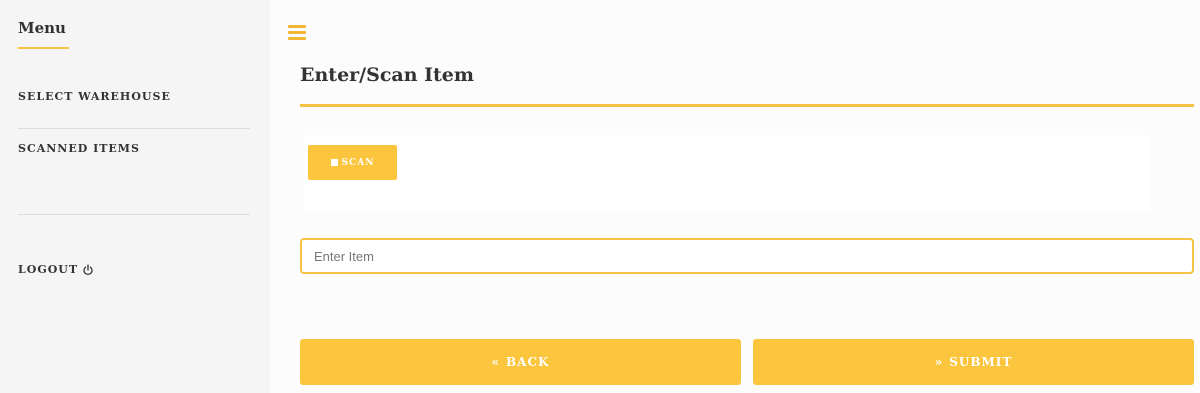 The image size is (1200, 393). I want to click on submit-button: » SUBMIT, so click(973, 362).